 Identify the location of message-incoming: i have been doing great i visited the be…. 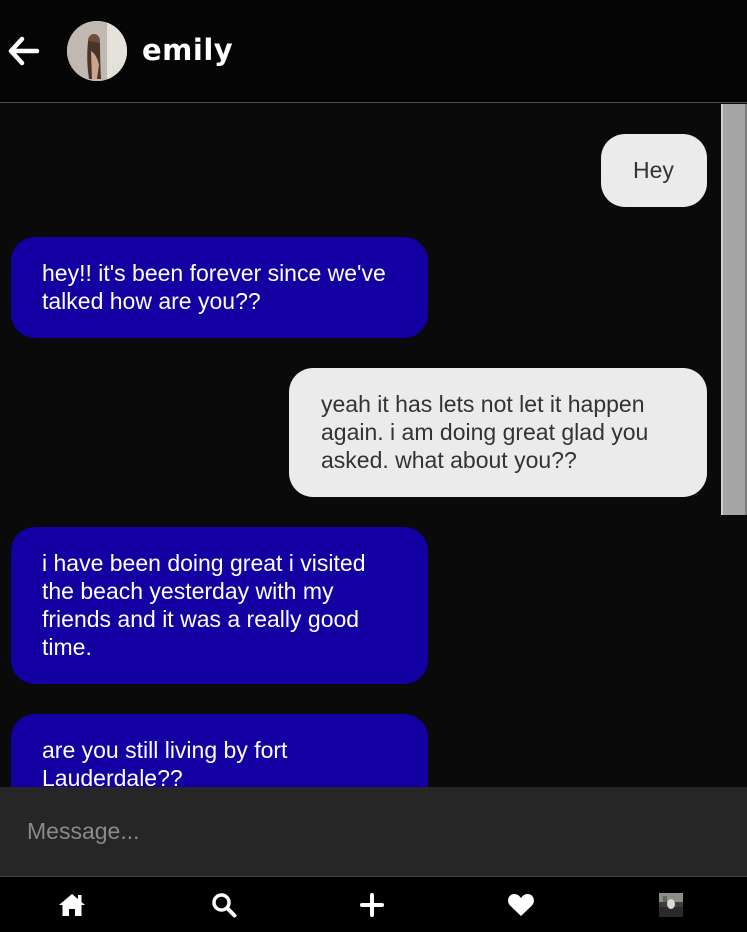
(219, 605).